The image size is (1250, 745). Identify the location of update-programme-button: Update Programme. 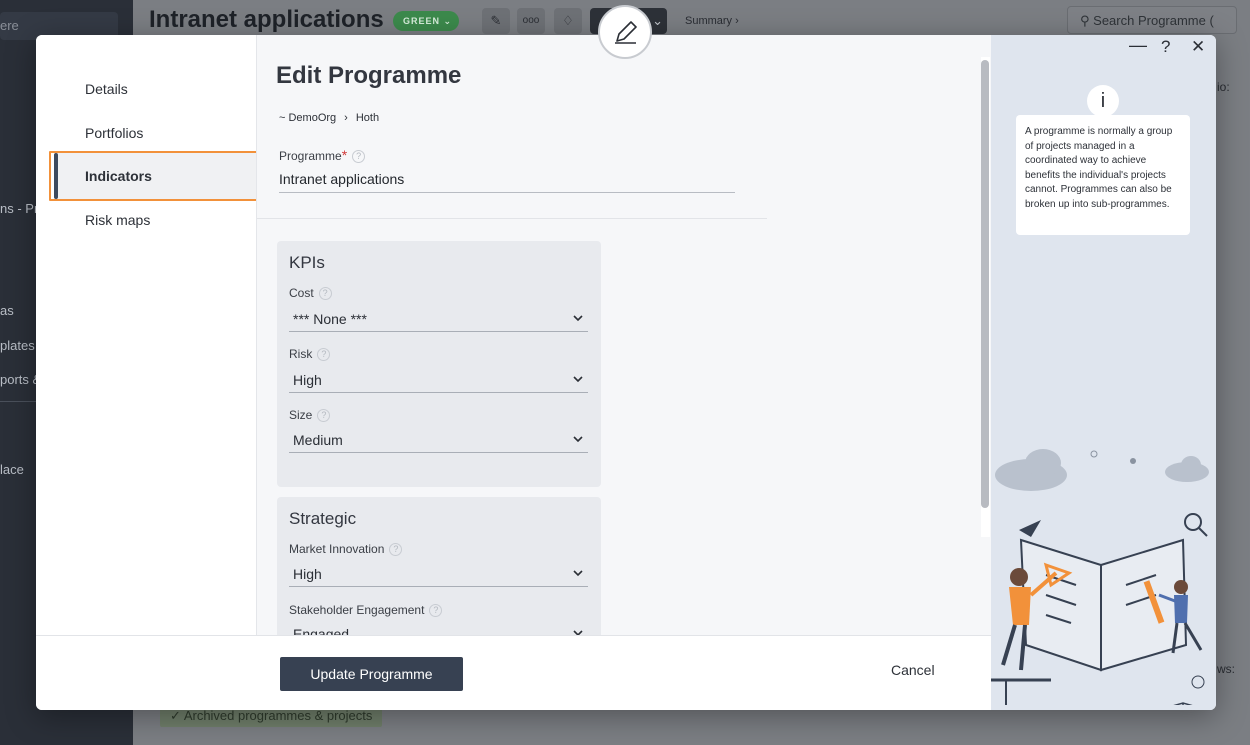
(371, 674).